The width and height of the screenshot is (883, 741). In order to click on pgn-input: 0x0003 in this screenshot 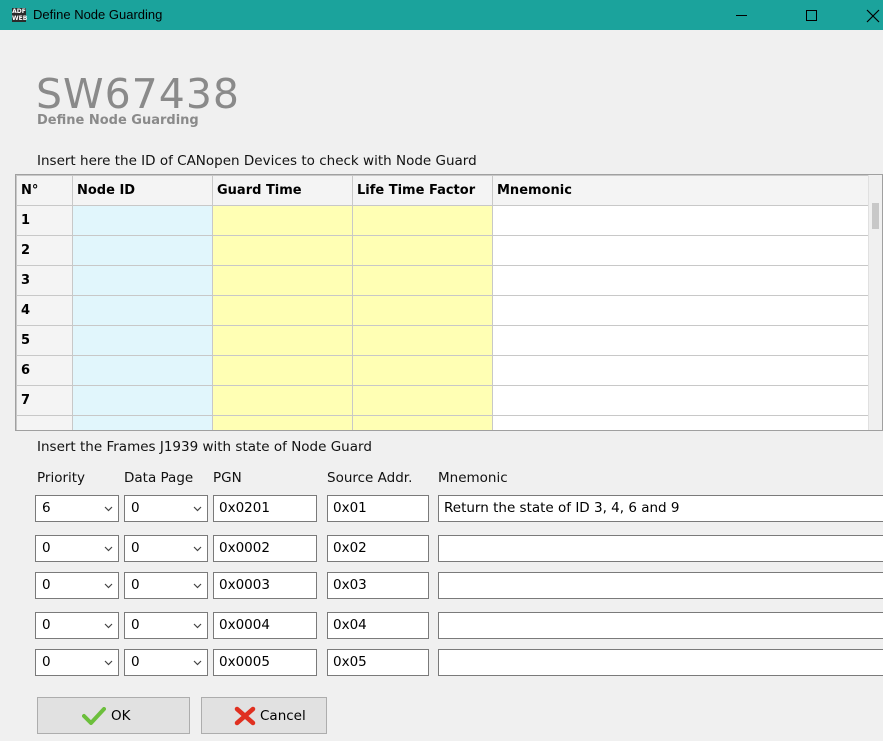, I will do `click(265, 585)`.